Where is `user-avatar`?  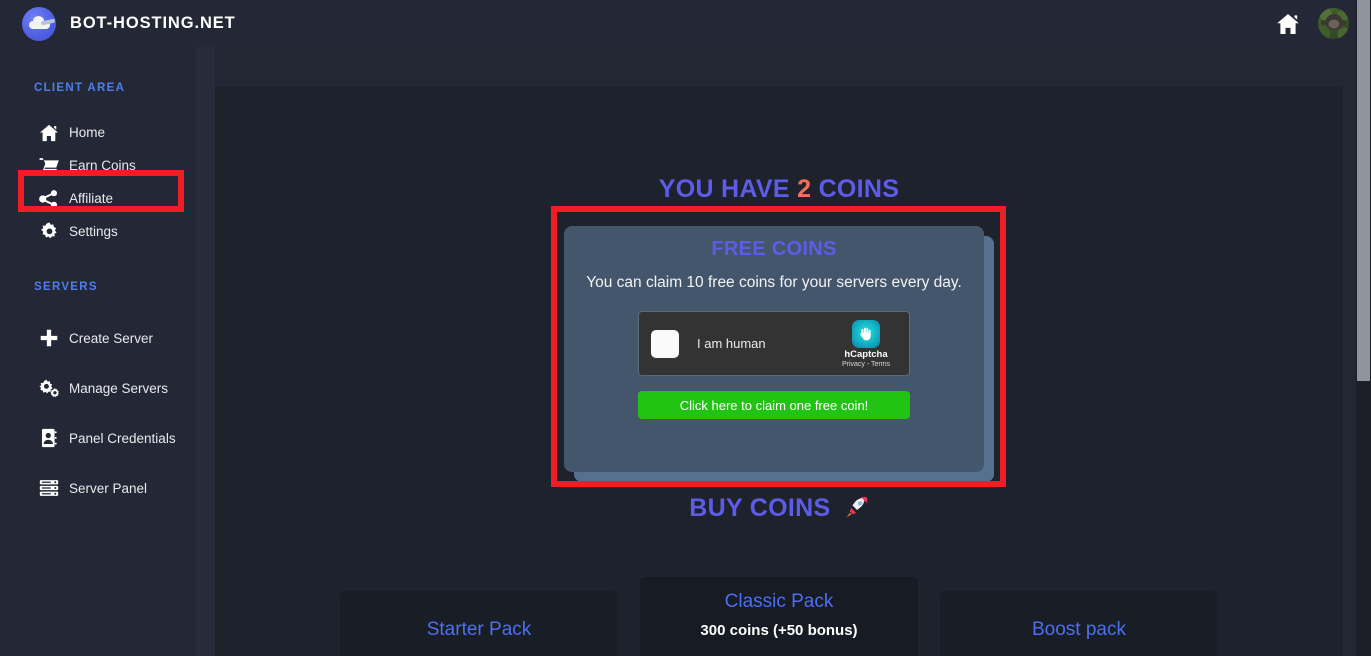
user-avatar is located at coordinates (1333, 23).